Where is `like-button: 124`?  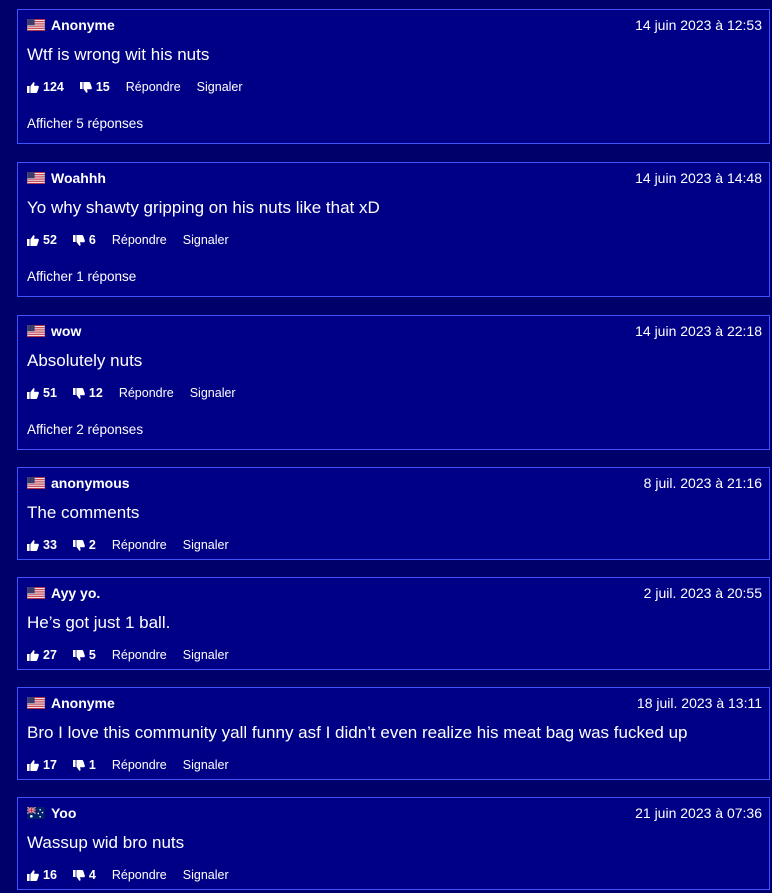
like-button: 124 is located at coordinates (45, 87).